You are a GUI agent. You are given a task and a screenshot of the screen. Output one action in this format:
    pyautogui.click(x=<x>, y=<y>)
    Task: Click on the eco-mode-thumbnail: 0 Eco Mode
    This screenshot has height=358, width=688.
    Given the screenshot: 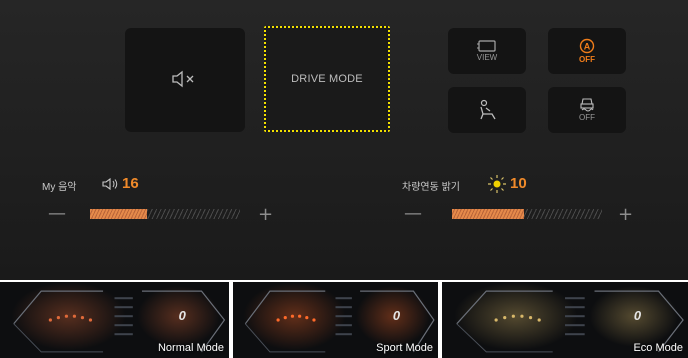 What is the action you would take?
    pyautogui.click(x=565, y=320)
    